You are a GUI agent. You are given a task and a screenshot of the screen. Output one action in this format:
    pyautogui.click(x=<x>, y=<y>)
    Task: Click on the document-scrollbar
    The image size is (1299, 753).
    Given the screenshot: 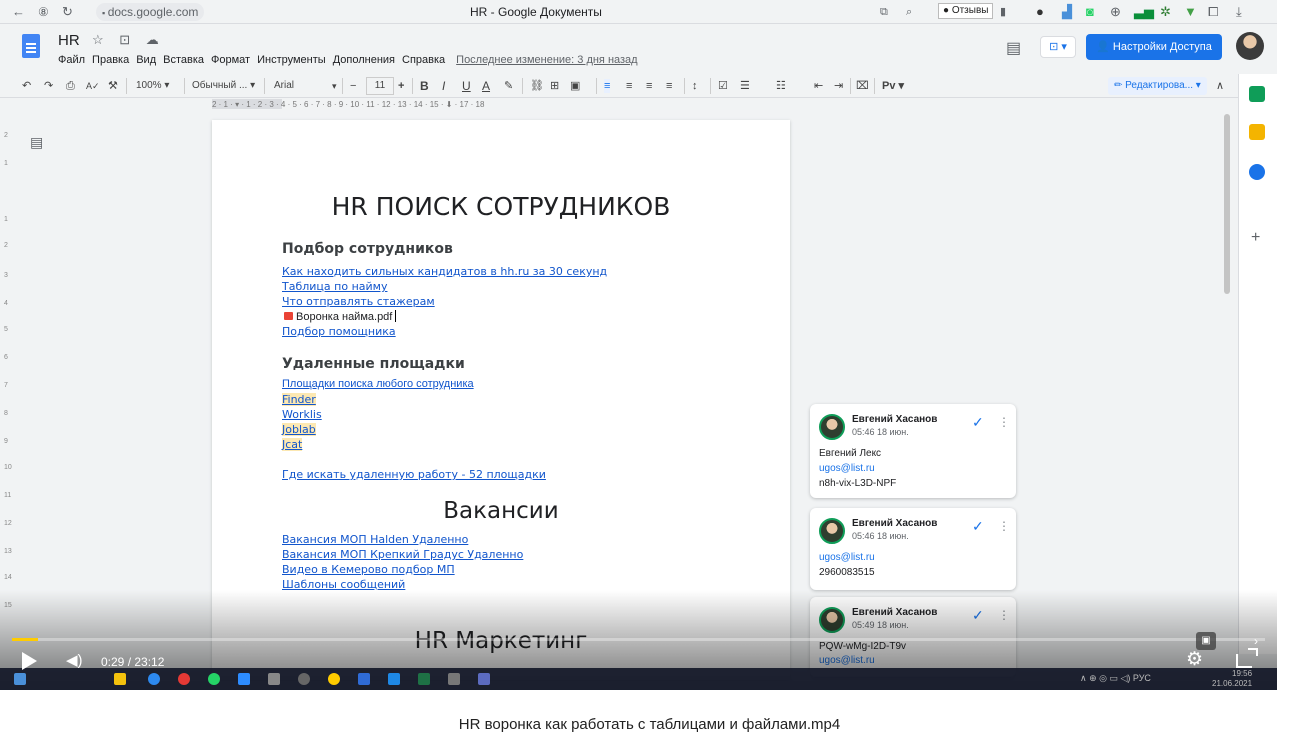 What is the action you would take?
    pyautogui.click(x=1227, y=362)
    